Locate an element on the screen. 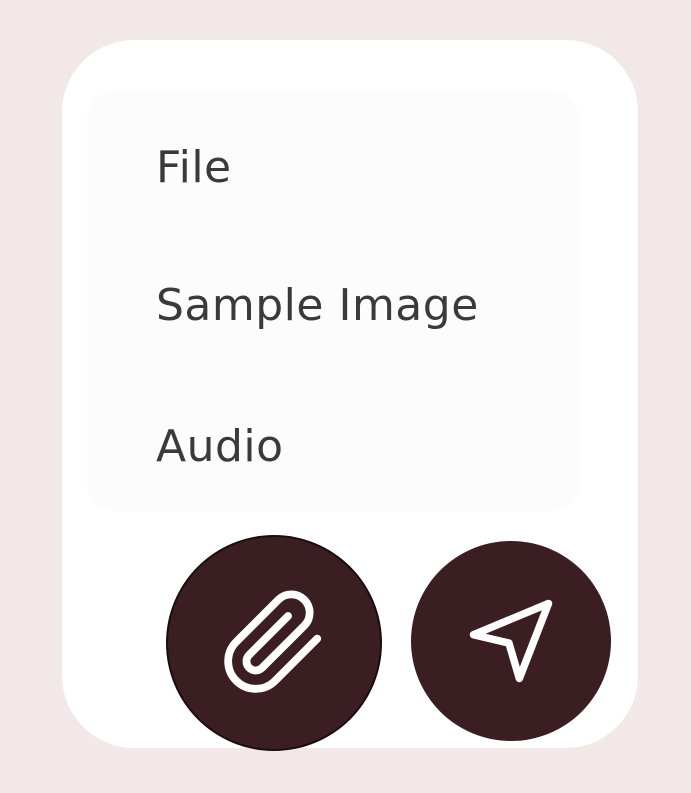 The width and height of the screenshot is (691, 793). attach-button is located at coordinates (274, 643).